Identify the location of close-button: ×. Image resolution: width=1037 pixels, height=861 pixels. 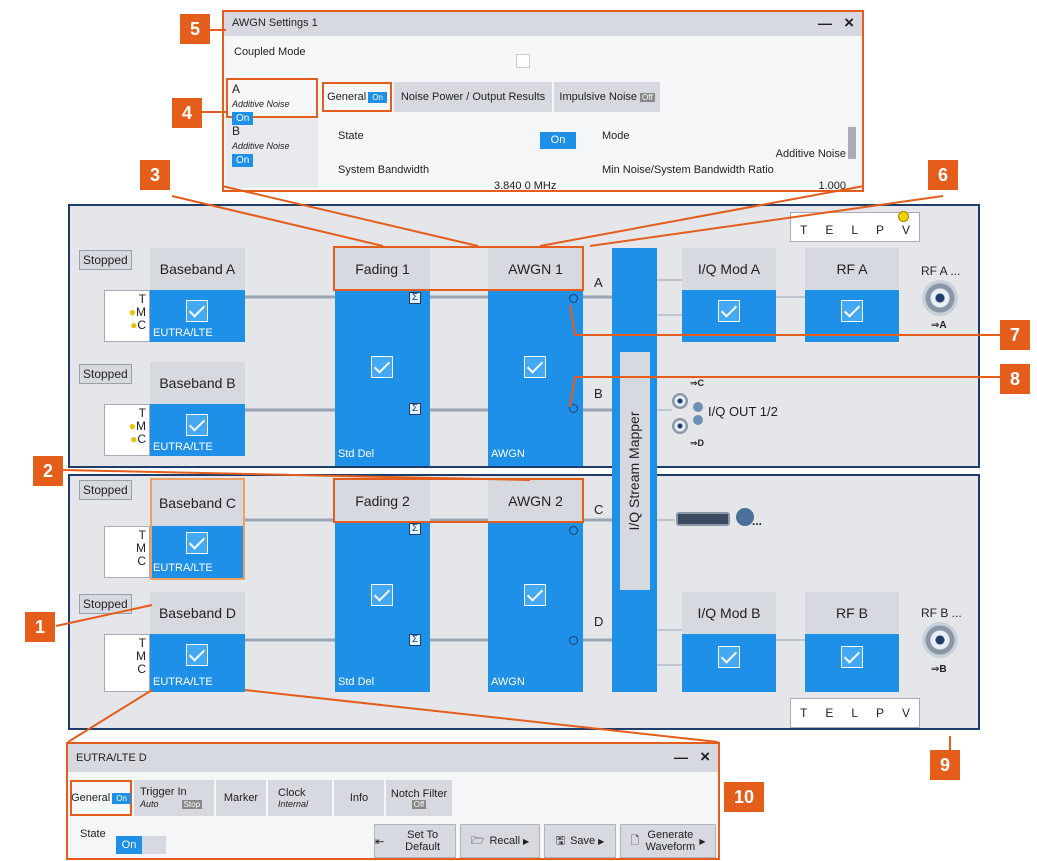
(705, 757).